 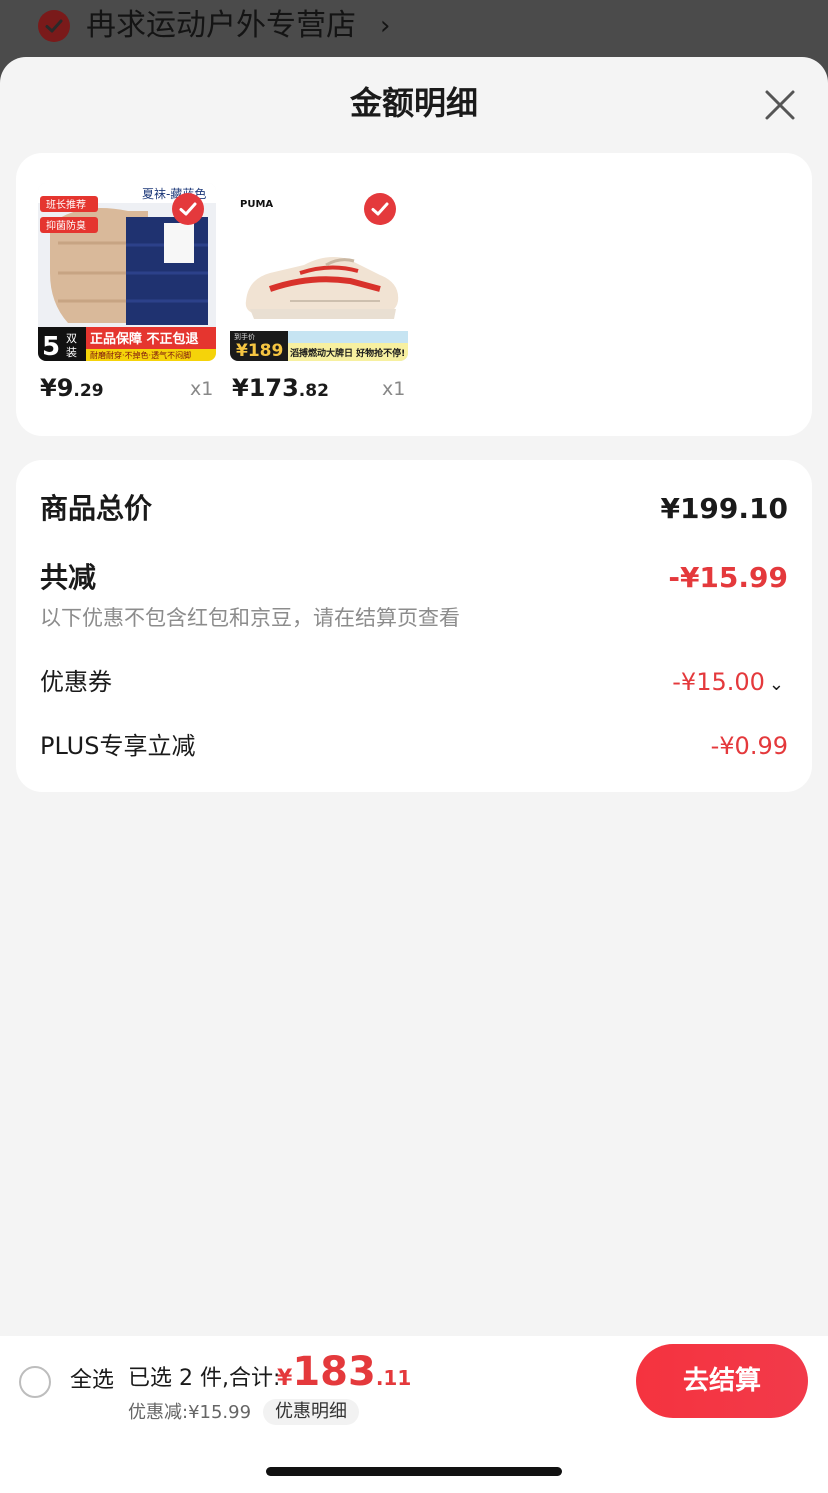 What do you see at coordinates (385, 26) in the screenshot?
I see `chevron-right-icon: ›` at bounding box center [385, 26].